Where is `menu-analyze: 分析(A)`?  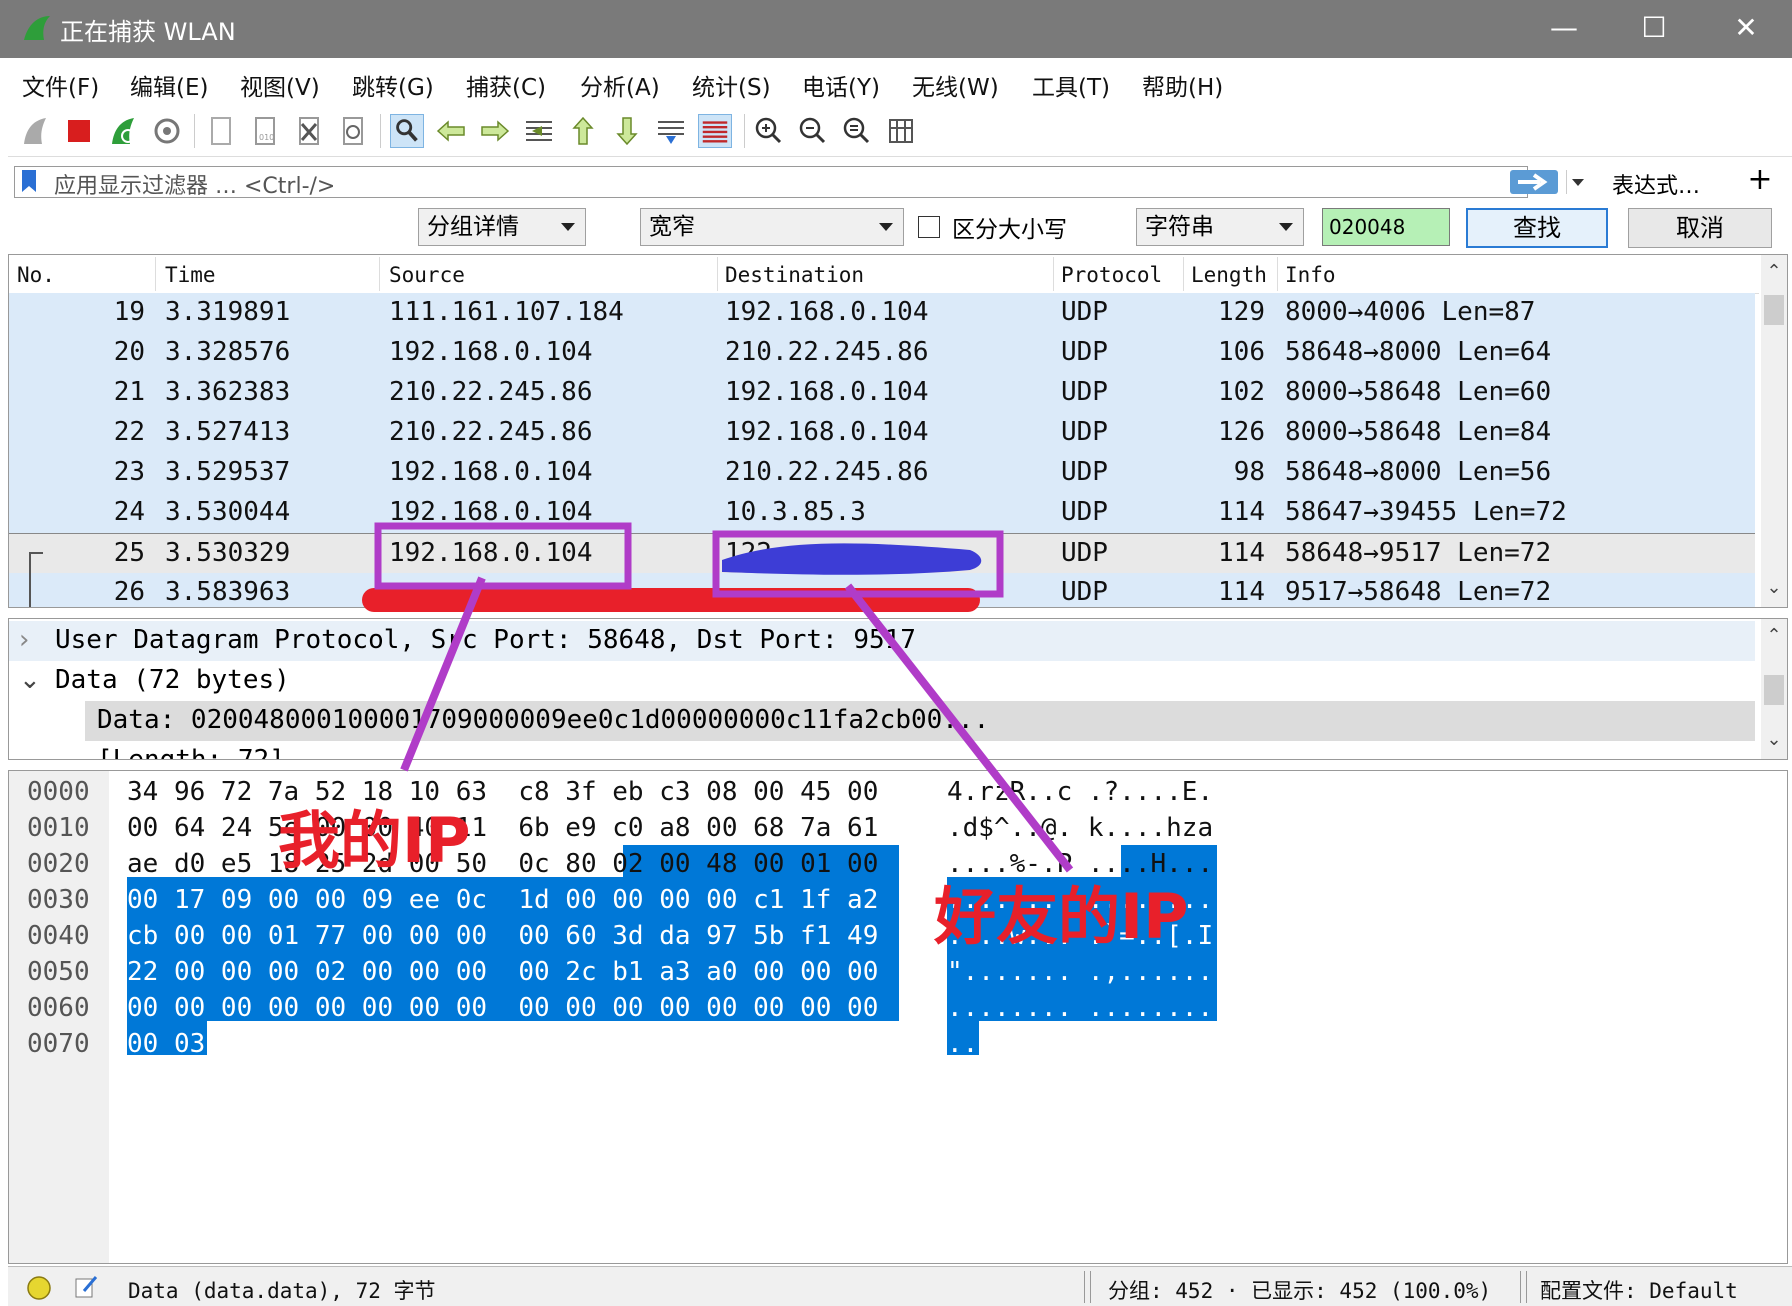
menu-analyze: 分析(A) is located at coordinates (620, 85).